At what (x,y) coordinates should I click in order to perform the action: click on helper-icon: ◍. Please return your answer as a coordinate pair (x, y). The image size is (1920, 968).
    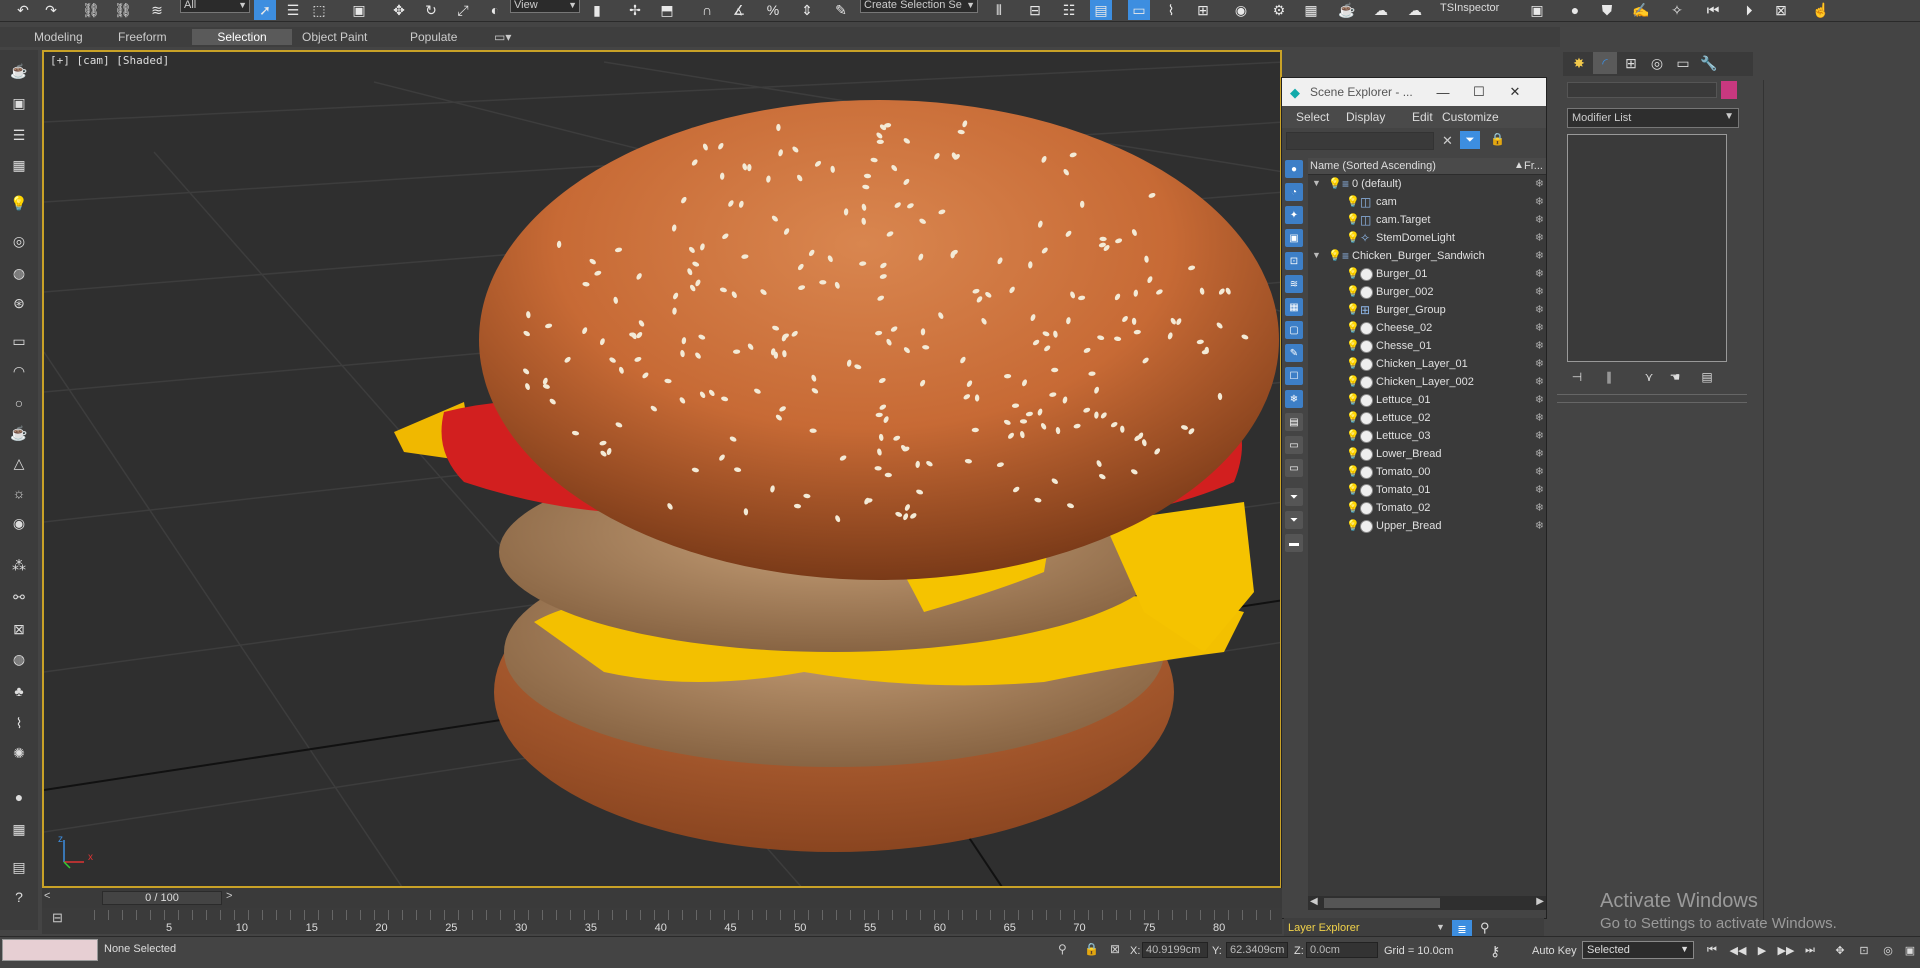
    Looking at the image, I should click on (19, 273).